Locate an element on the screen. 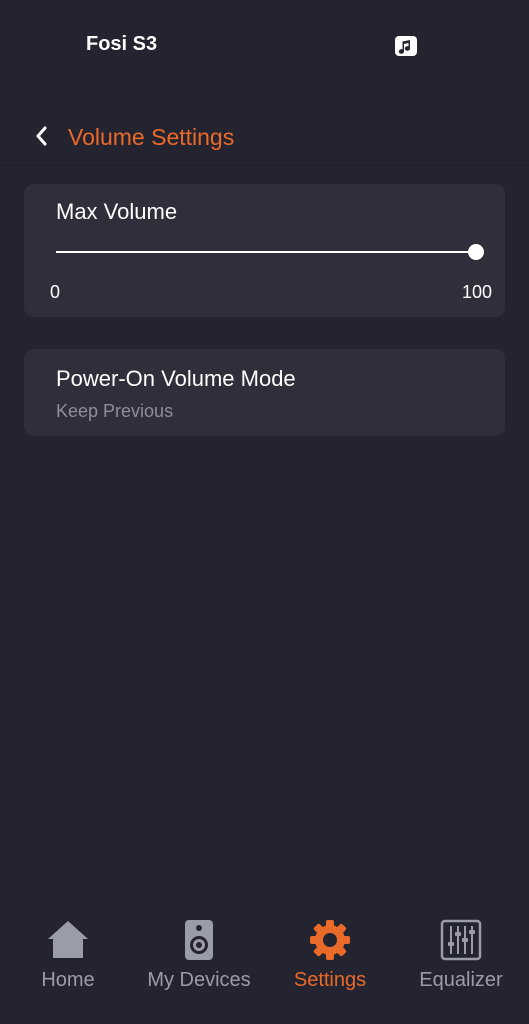 This screenshot has width=529, height=1024. chevron-left-icon is located at coordinates (42, 136).